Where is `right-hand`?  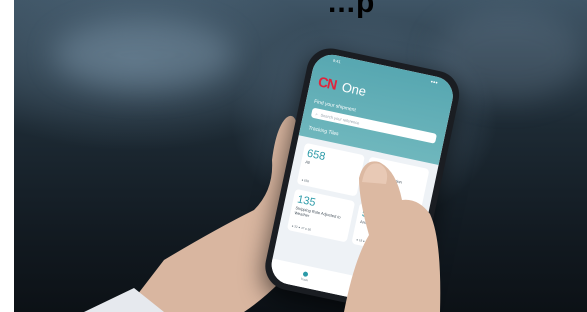 right-hand is located at coordinates (392, 236).